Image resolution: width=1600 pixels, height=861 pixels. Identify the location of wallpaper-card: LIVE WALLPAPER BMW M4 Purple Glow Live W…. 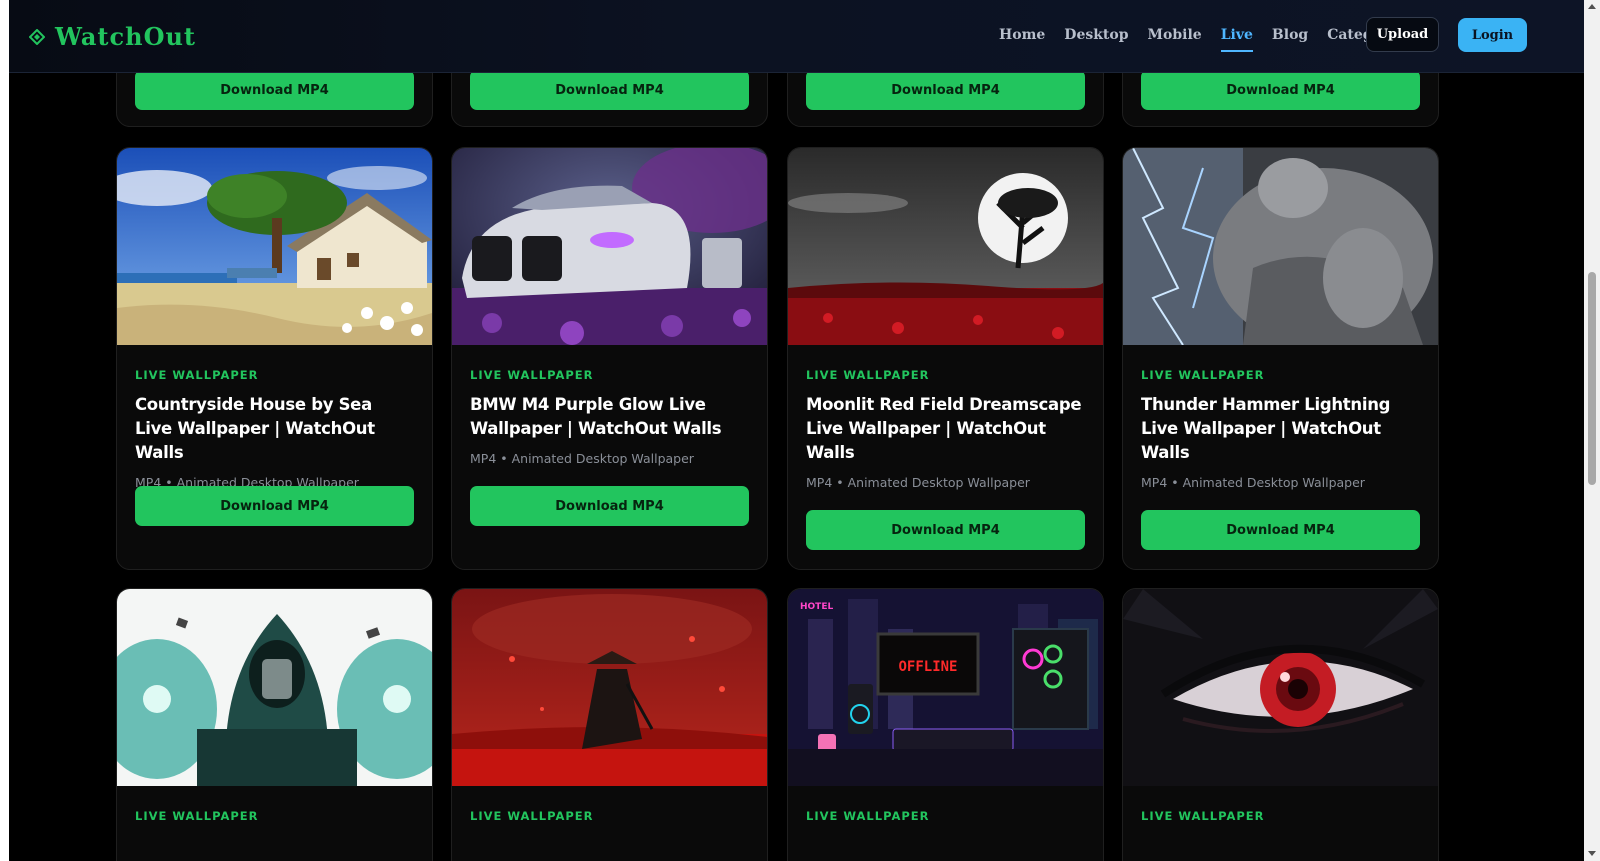
(609, 358).